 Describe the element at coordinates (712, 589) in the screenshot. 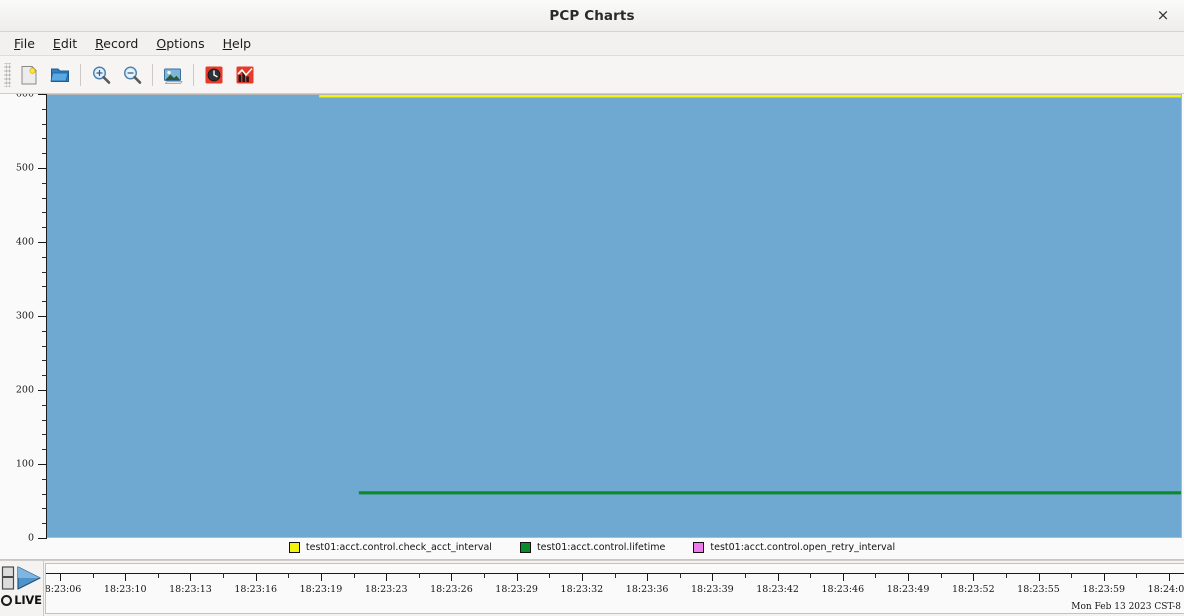

I see `timeline-tick-label: 18:23:39` at that location.